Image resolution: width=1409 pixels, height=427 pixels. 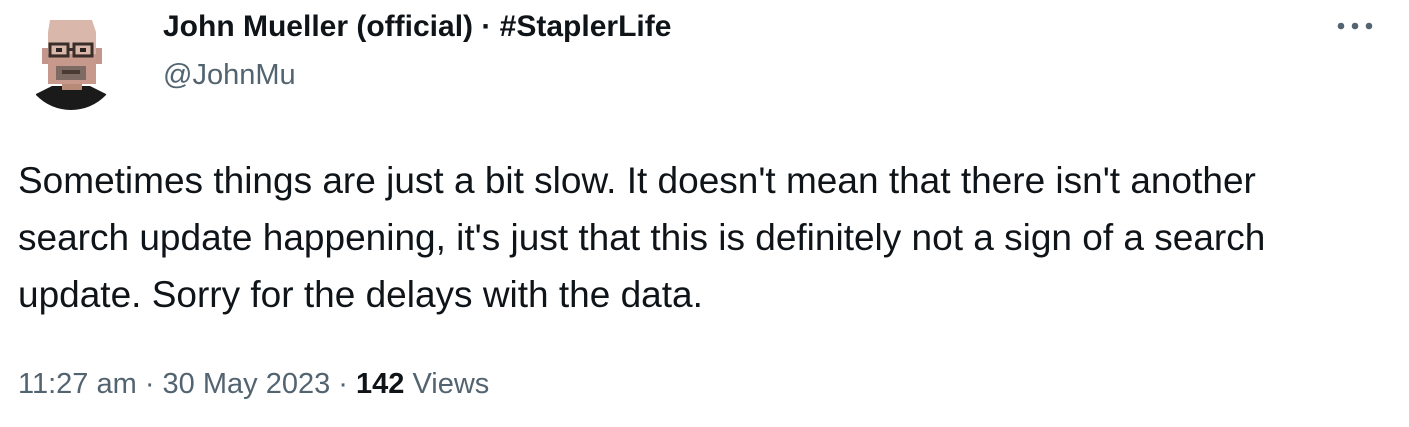 What do you see at coordinates (417, 27) in the screenshot?
I see `author-display-name: John Mueller (official) · #StaplerLife` at bounding box center [417, 27].